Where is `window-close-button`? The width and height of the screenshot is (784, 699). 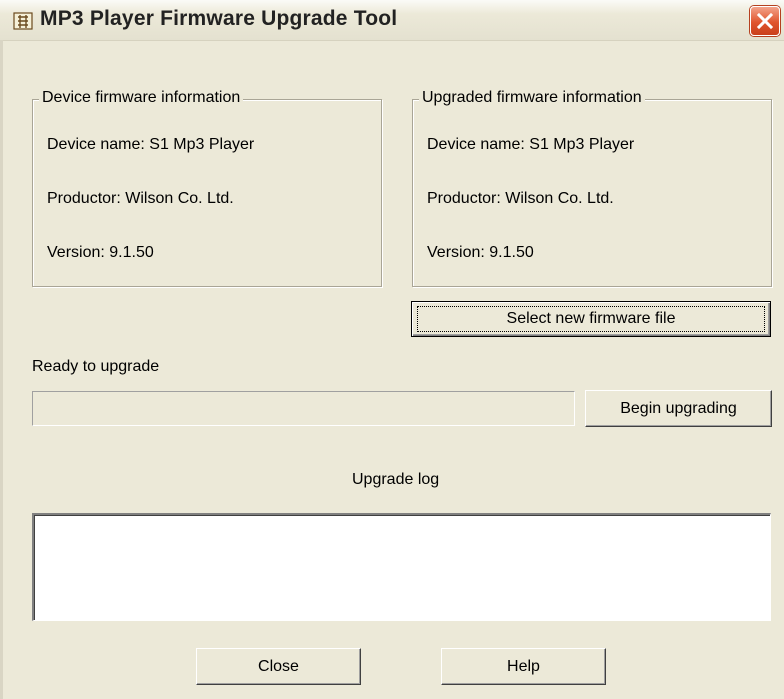 window-close-button is located at coordinates (765, 21).